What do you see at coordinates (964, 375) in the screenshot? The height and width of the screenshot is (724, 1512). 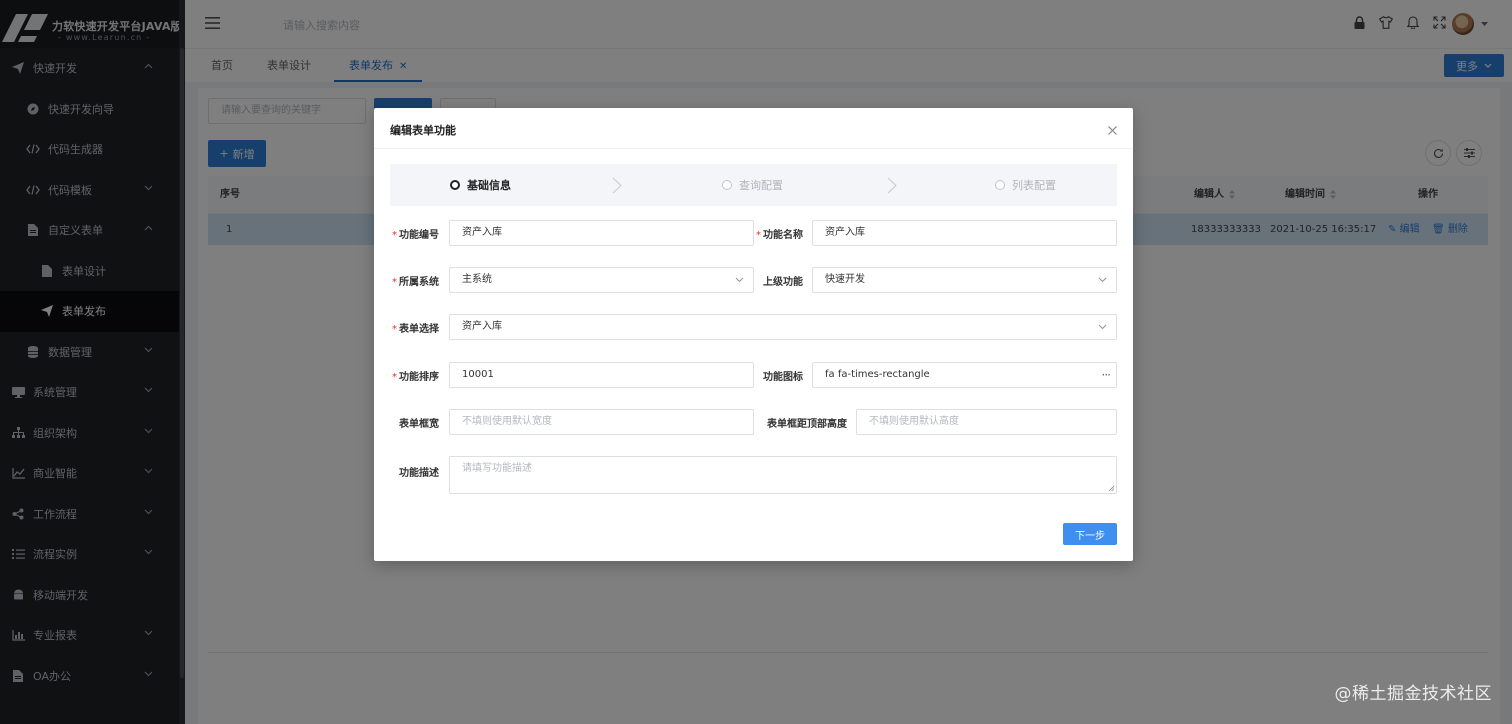 I see `function-icon-input: fa fa-times-rectangle ···` at bounding box center [964, 375].